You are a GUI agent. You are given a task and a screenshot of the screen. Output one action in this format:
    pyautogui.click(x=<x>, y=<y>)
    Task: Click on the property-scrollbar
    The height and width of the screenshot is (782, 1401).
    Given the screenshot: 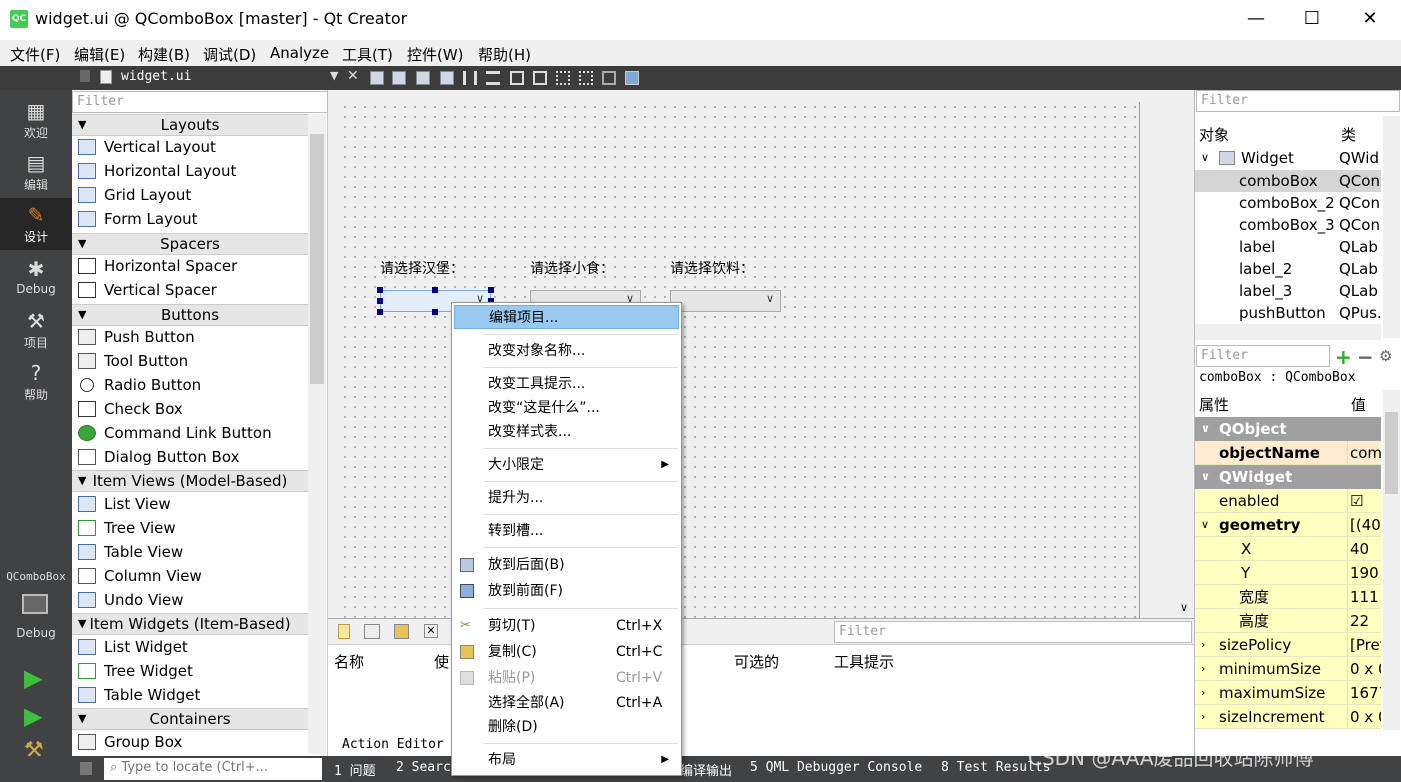 What is the action you would take?
    pyautogui.click(x=1391, y=560)
    